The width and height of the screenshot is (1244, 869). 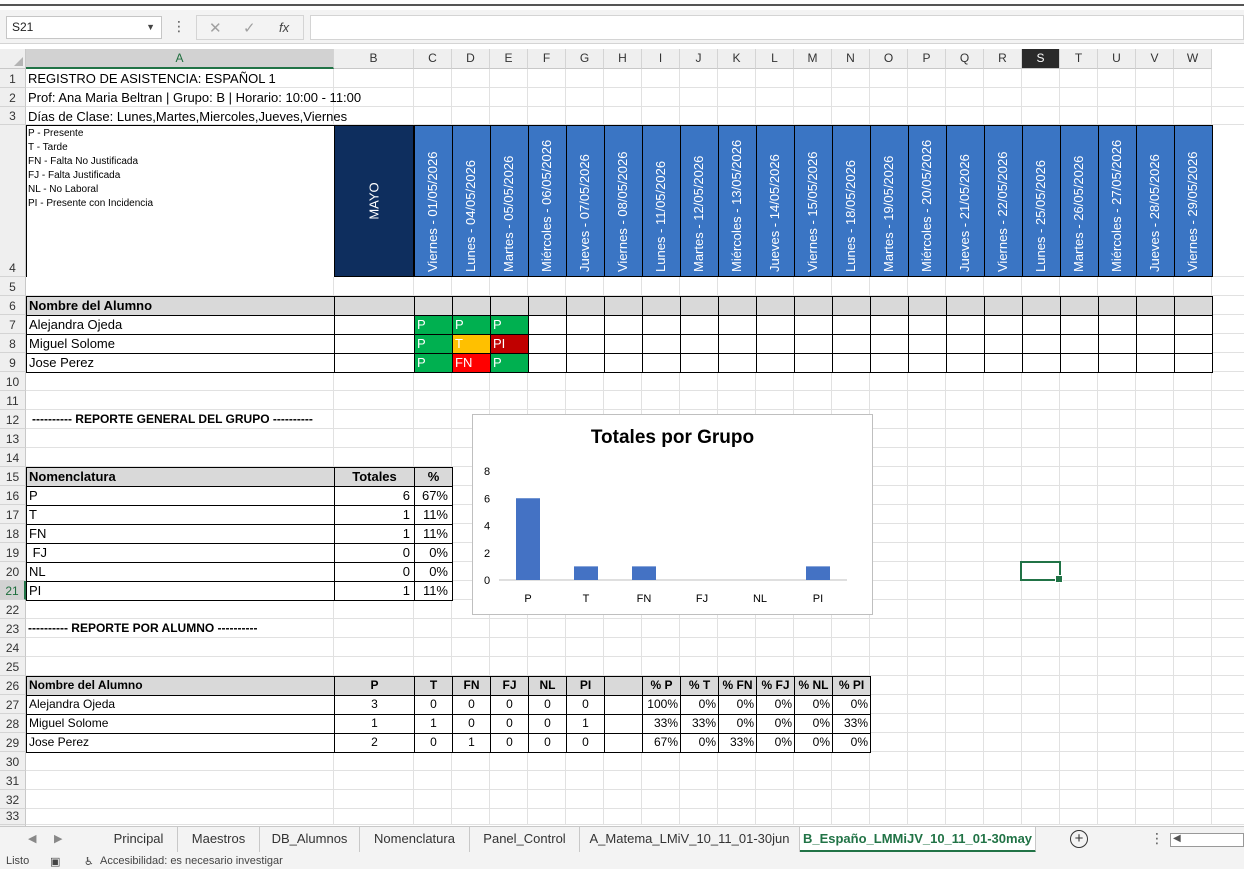 What do you see at coordinates (32, 838) in the screenshot?
I see `scroll-tabs-left-icon: ◀` at bounding box center [32, 838].